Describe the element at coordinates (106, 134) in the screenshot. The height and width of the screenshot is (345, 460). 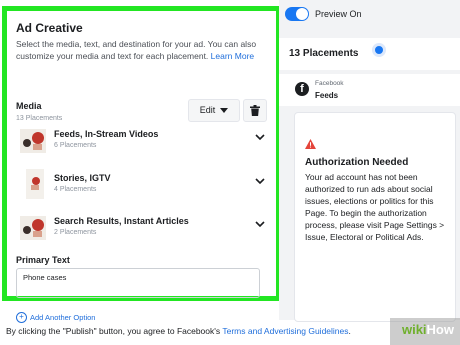
I see `media-item-title: Feeds, In-Stream Videos` at that location.